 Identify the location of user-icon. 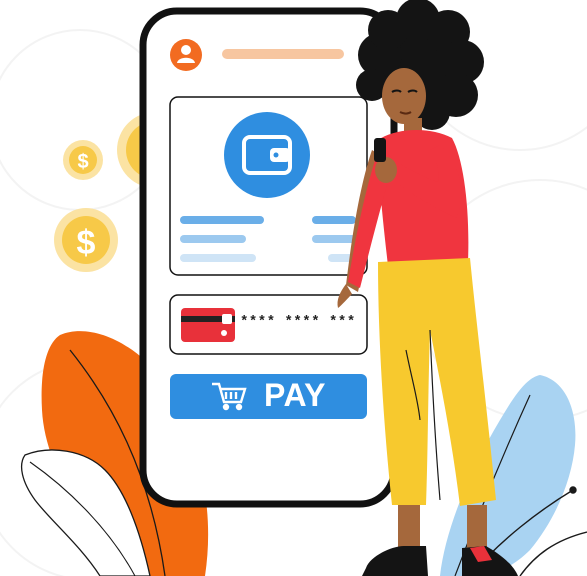
(186, 50).